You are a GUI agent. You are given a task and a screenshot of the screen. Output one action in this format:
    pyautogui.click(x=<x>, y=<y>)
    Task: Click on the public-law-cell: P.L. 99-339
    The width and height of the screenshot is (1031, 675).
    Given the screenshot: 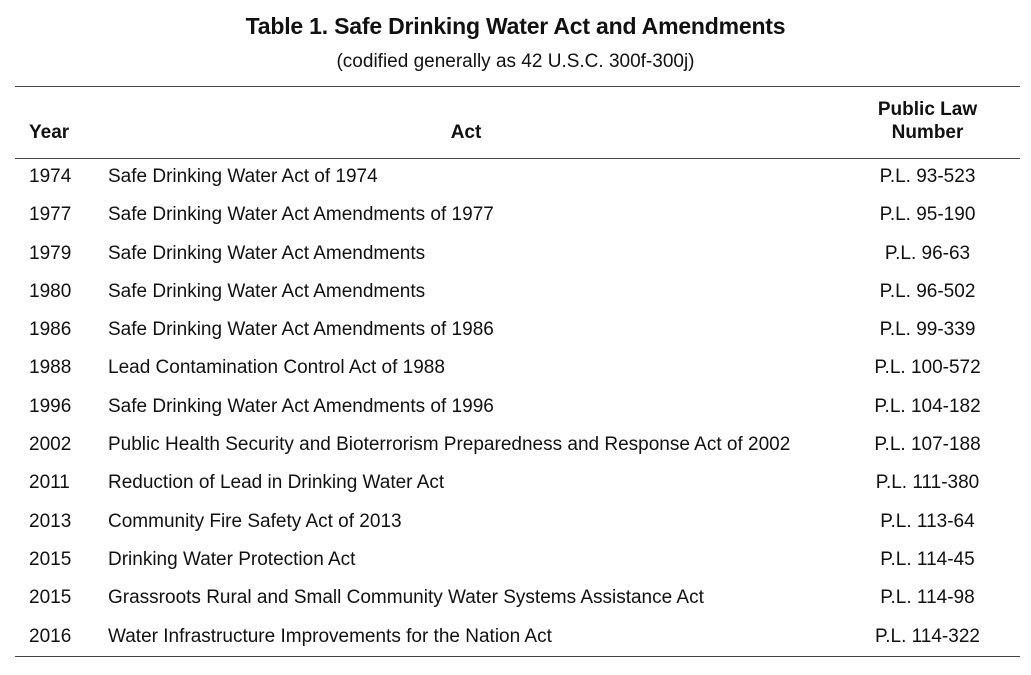 What is the action you would take?
    pyautogui.click(x=927, y=330)
    